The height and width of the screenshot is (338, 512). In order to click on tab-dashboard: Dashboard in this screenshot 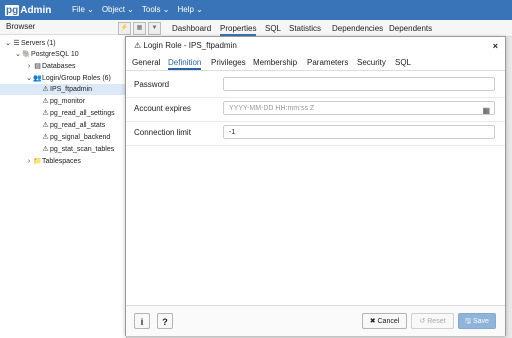, I will do `click(191, 28)`.